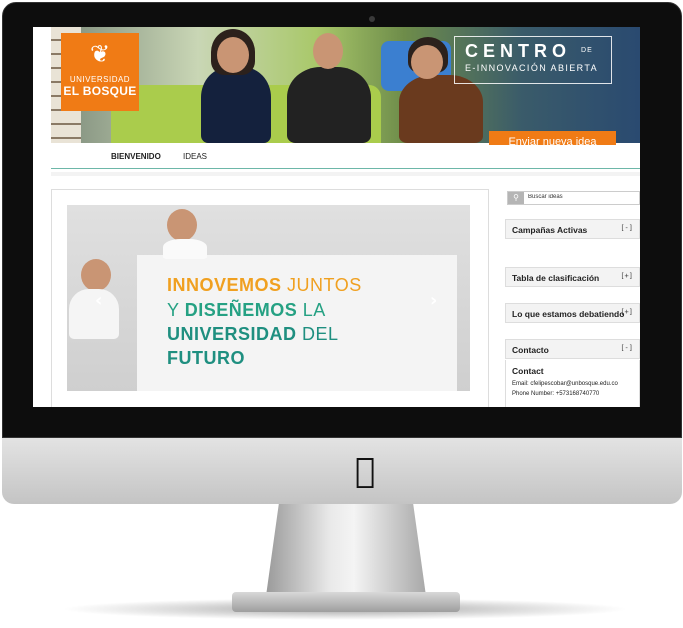 This screenshot has height=628, width=683. I want to click on slide-line-4: FUTURO, so click(206, 358).